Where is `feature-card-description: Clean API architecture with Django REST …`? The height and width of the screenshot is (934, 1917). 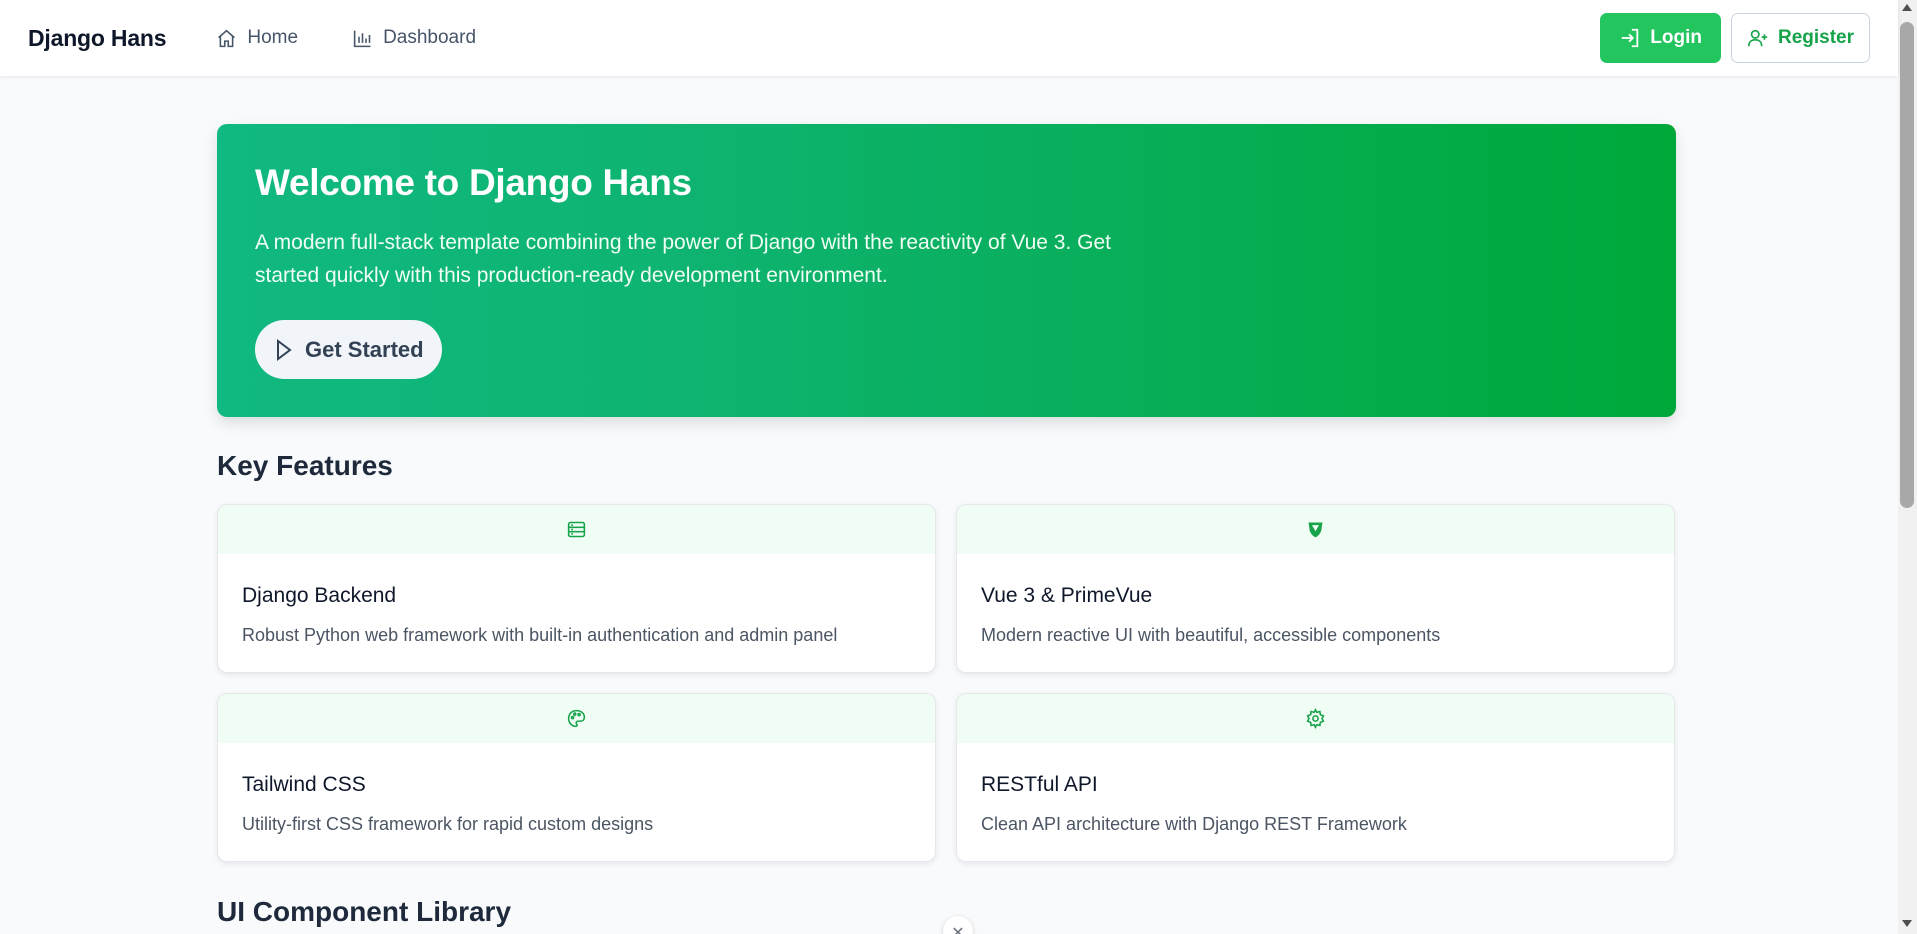
feature-card-description: Clean API architecture with Django REST … is located at coordinates (1194, 824).